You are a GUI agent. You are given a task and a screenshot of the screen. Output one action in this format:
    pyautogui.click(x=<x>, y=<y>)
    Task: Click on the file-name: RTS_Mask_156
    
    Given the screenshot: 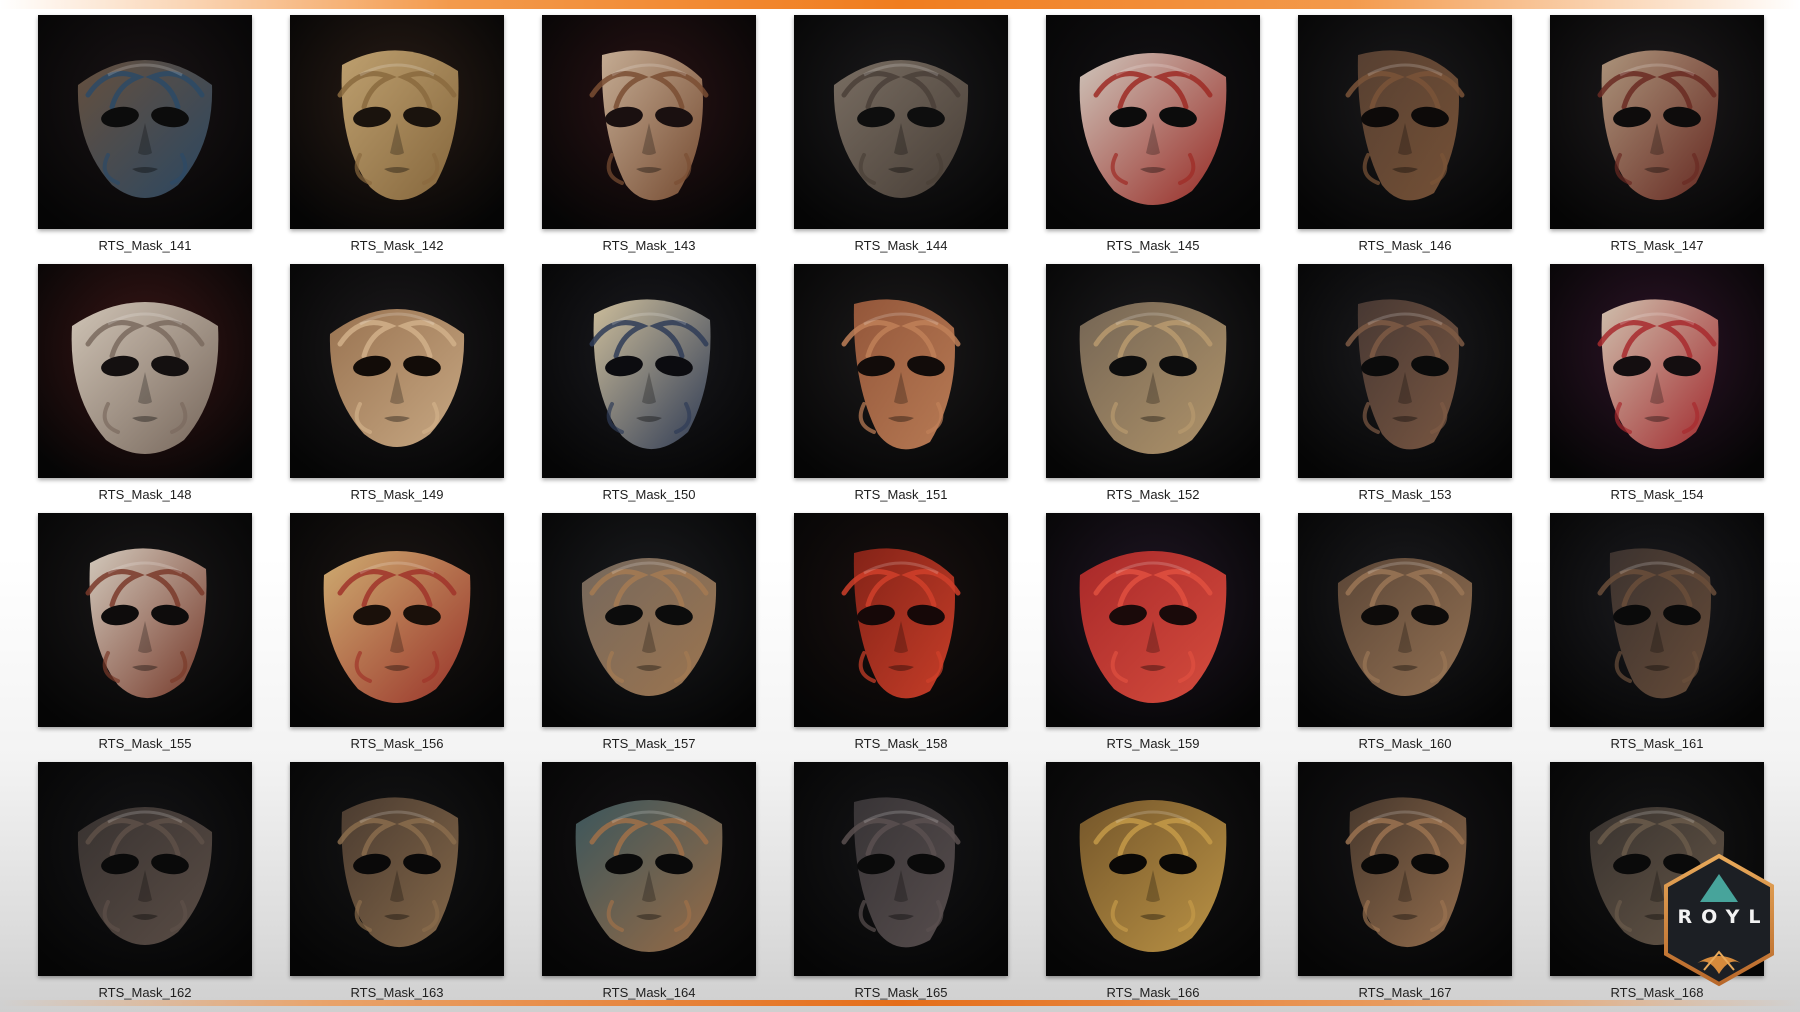 What is the action you would take?
    pyautogui.click(x=397, y=743)
    